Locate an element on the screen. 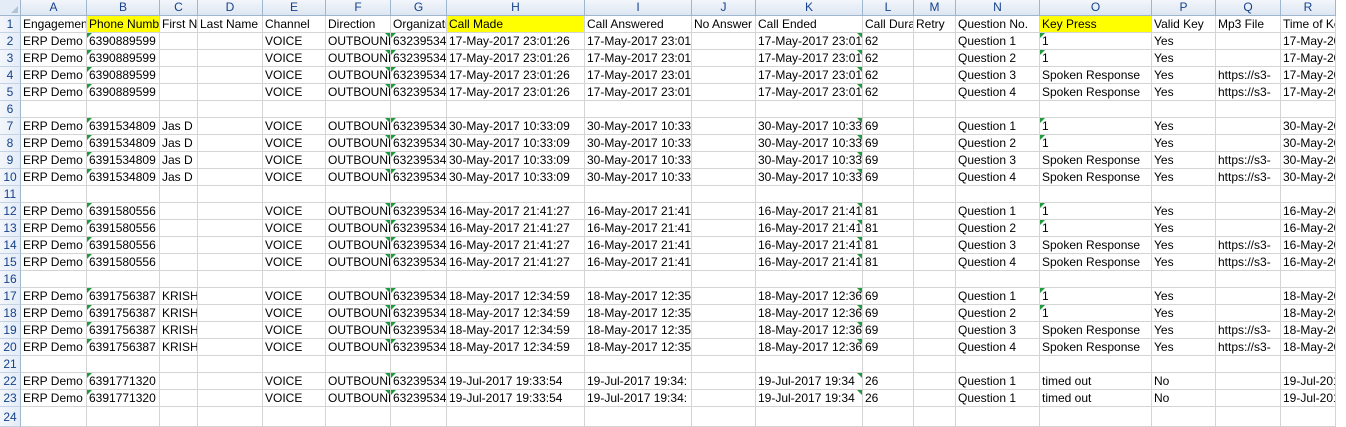 The image size is (1346, 427). table-cell: 30-May-2017 is located at coordinates (1308, 160).